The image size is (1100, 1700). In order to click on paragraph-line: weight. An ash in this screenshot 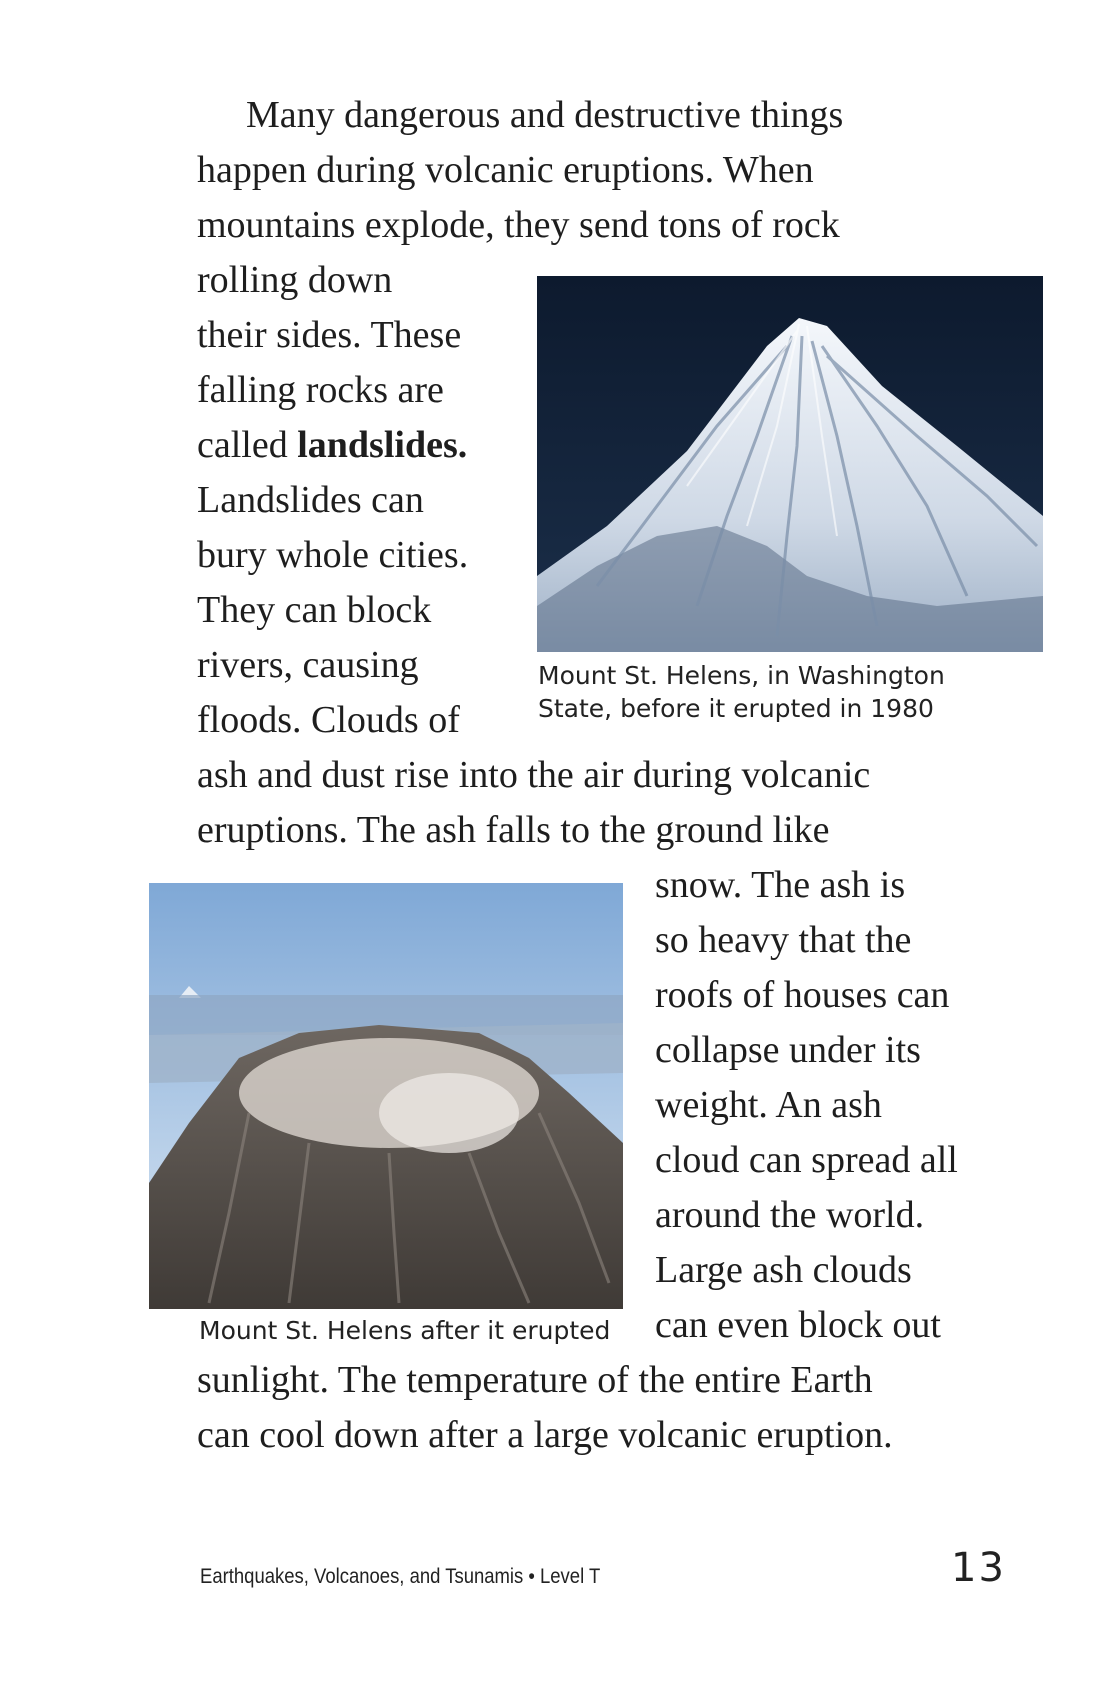, I will do `click(768, 1105)`.